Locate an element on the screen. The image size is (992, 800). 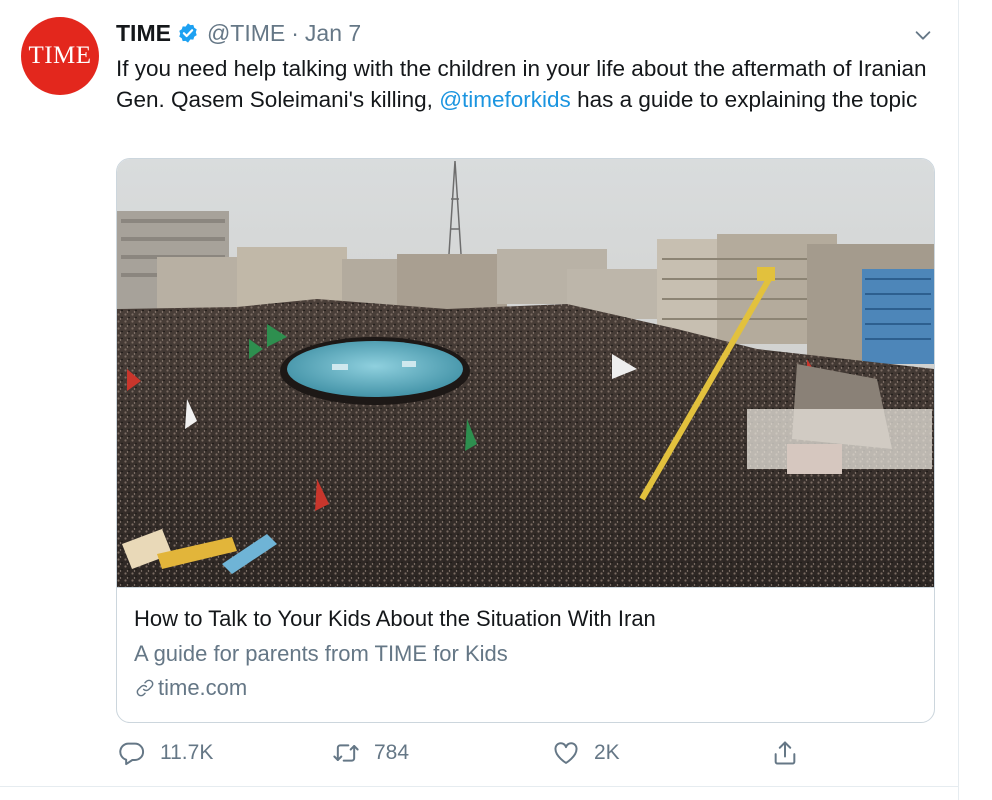
mention-link: @timeforkids is located at coordinates (505, 99).